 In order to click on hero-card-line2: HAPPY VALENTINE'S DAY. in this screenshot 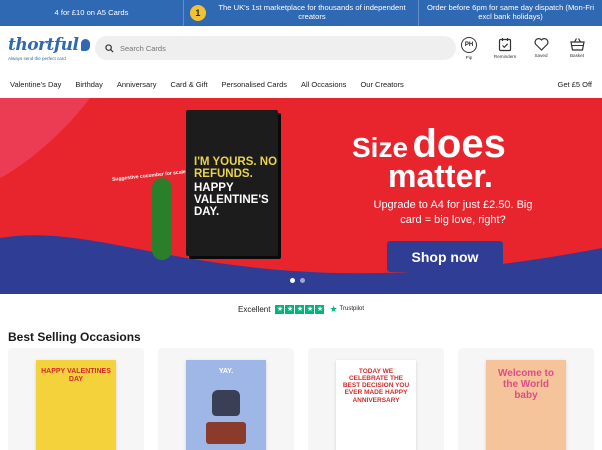, I will do `click(231, 200)`.